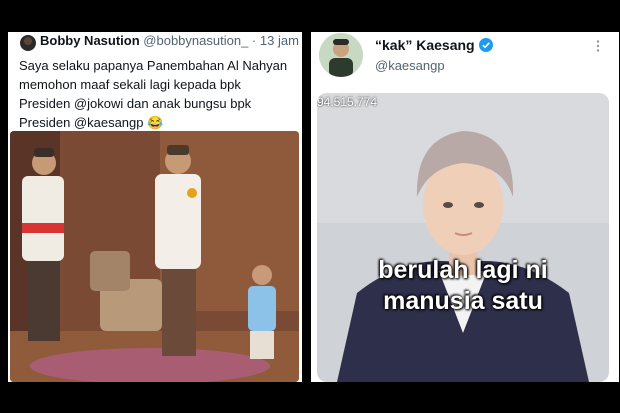 The image size is (620, 413). What do you see at coordinates (598, 46) in the screenshot?
I see `more-vertical-icon` at bounding box center [598, 46].